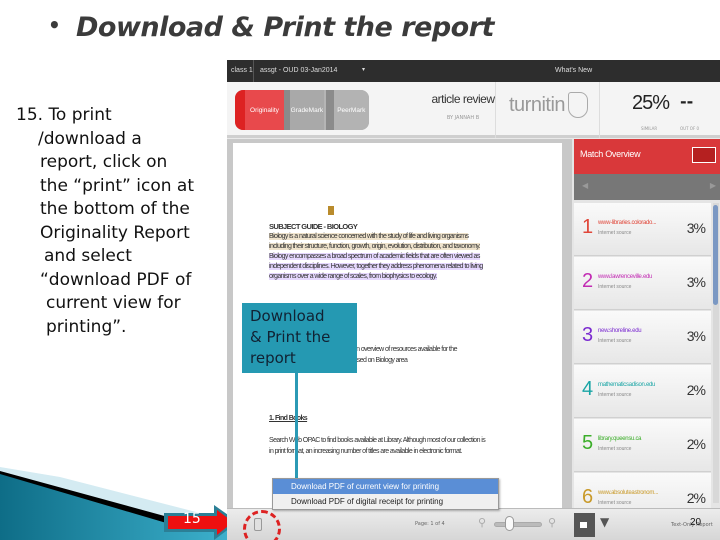  I want to click on match-rank: 6, so click(588, 497).